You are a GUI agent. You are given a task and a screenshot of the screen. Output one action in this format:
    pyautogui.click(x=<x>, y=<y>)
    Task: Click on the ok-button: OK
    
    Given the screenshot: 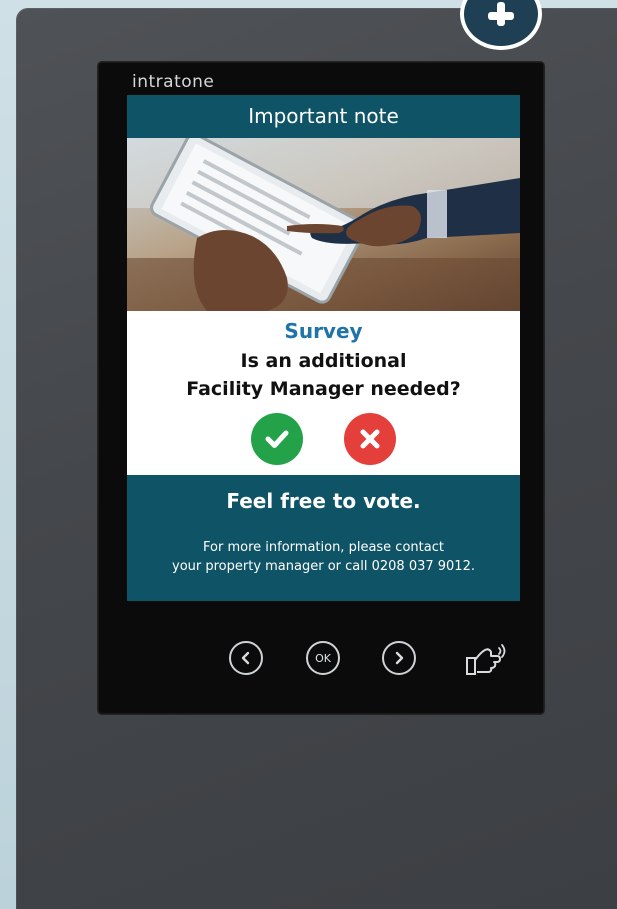 What is the action you would take?
    pyautogui.click(x=323, y=658)
    